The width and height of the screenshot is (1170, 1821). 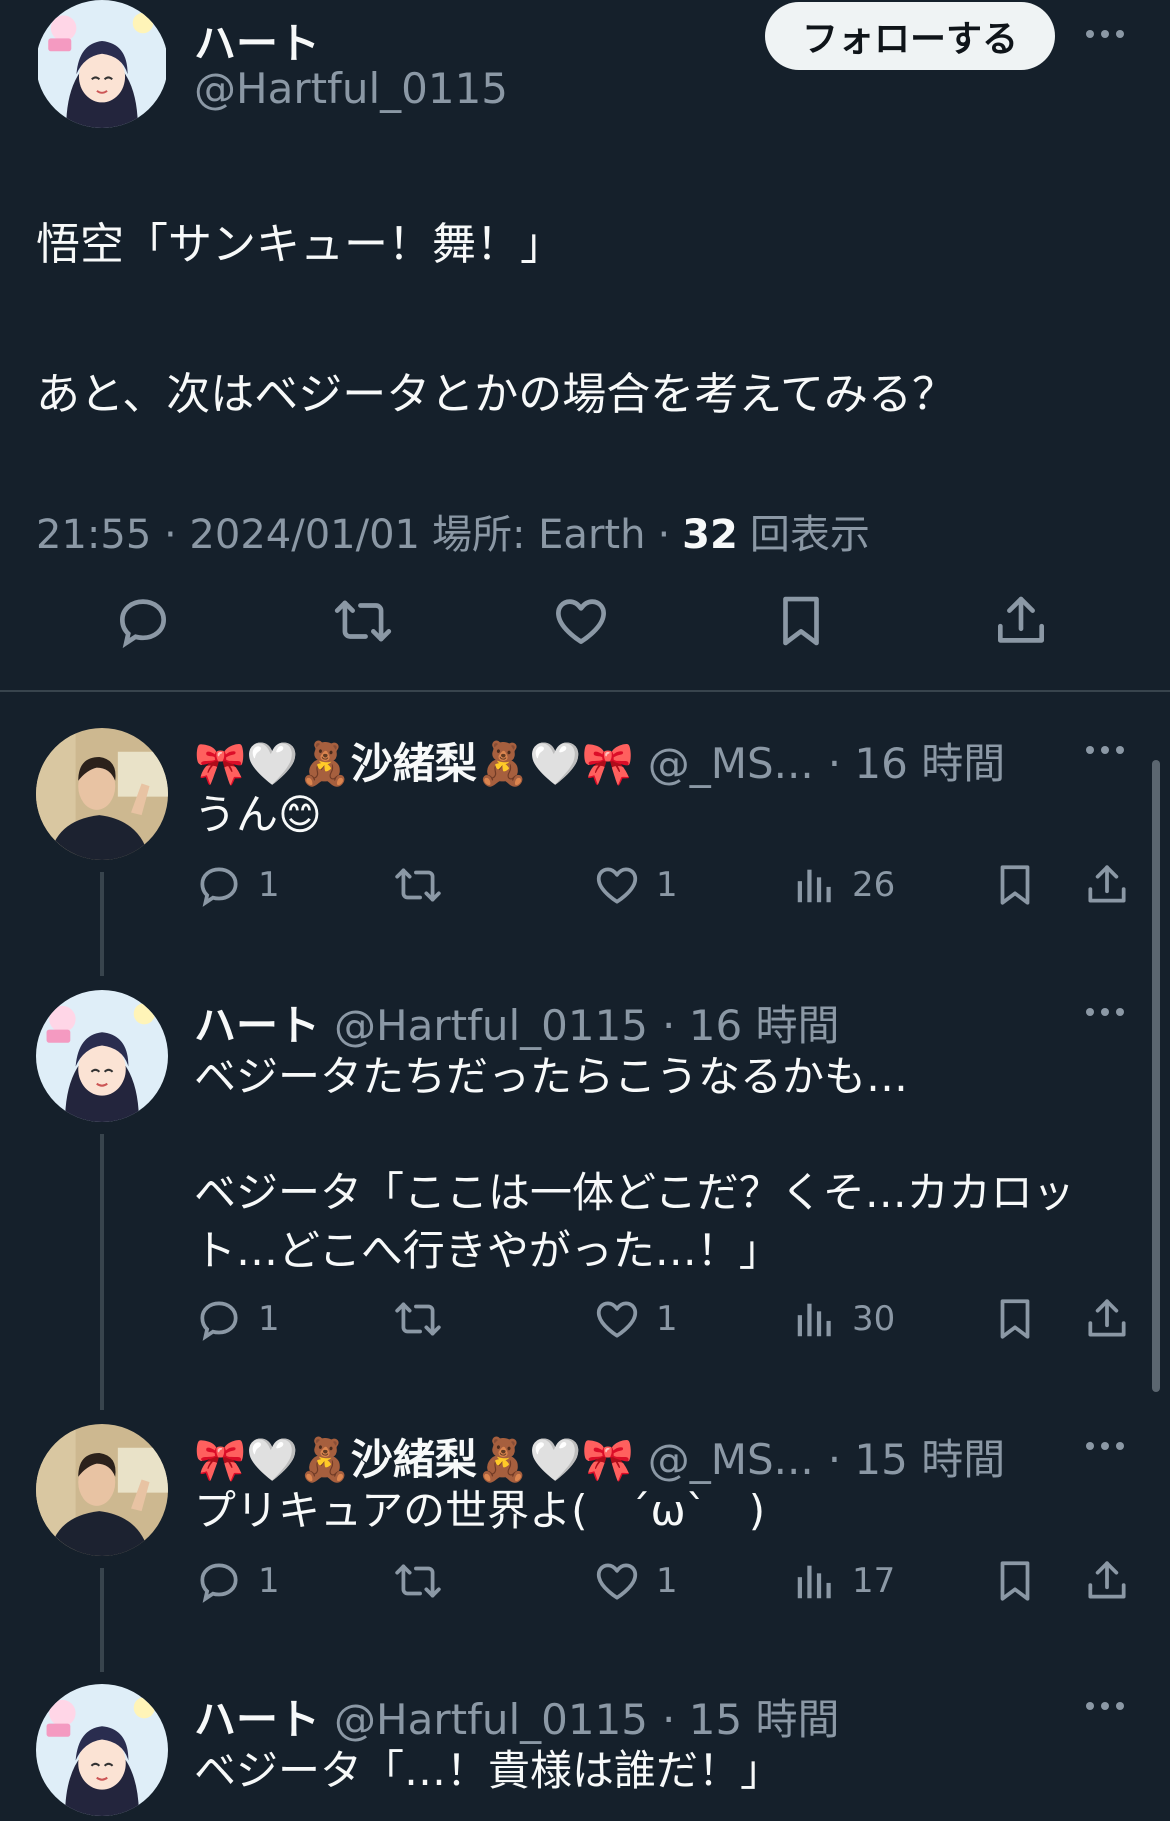 What do you see at coordinates (910, 36) in the screenshot?
I see `follow-button: フォローする` at bounding box center [910, 36].